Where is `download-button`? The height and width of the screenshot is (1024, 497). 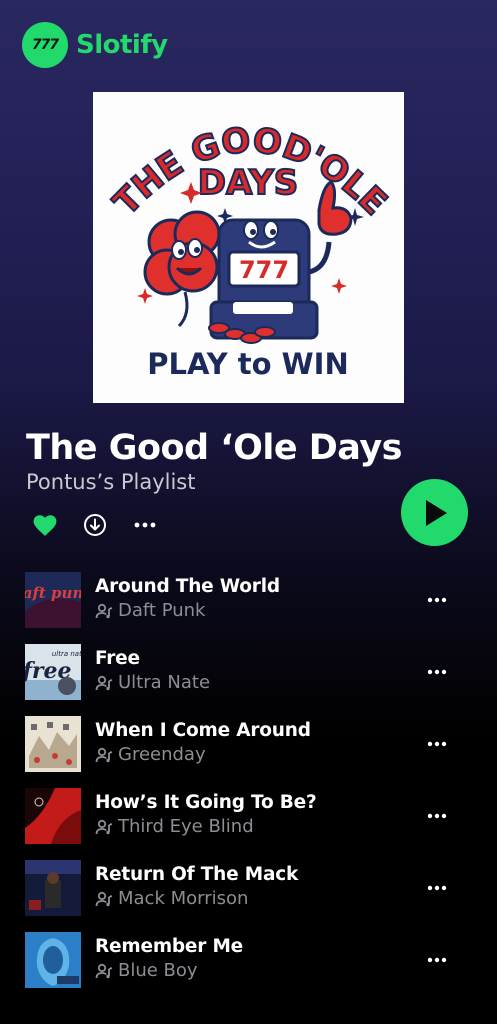 download-button is located at coordinates (95, 525).